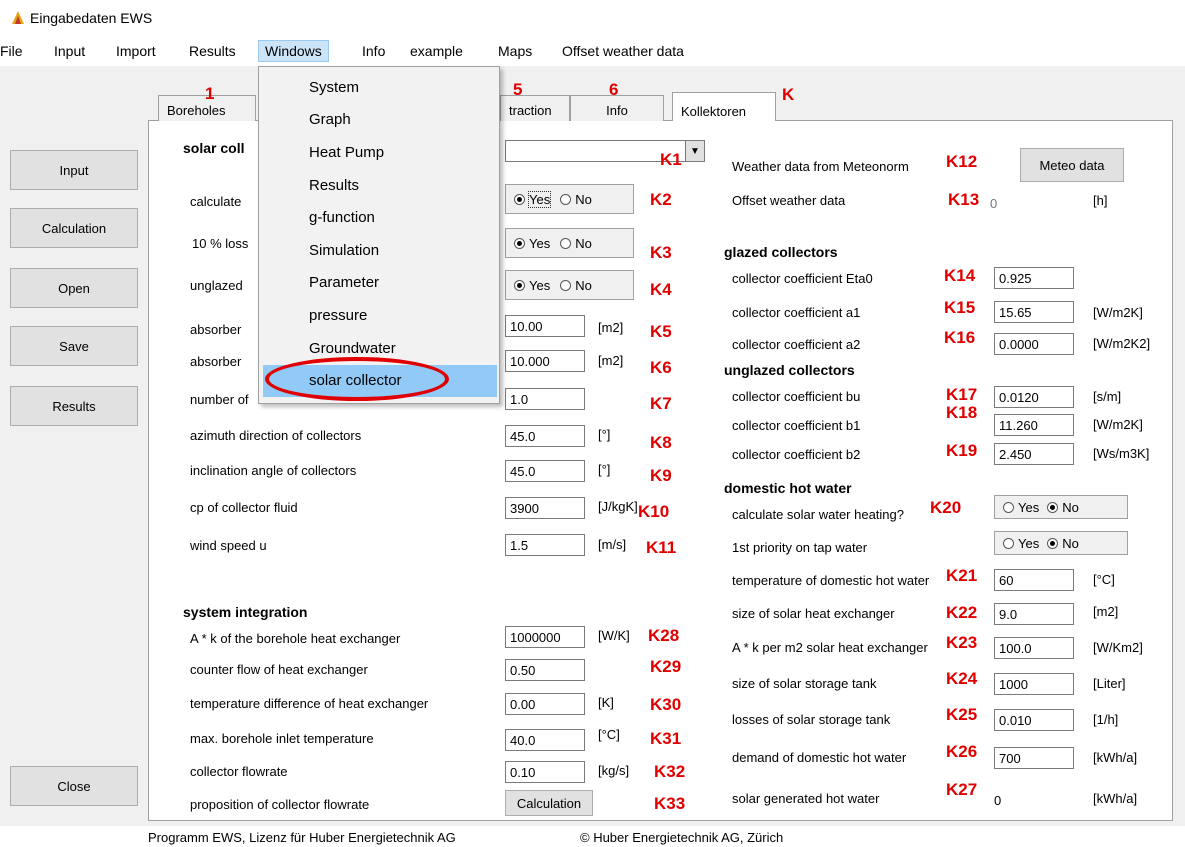 The height and width of the screenshot is (847, 1185). I want to click on menu-info: Info, so click(373, 51).